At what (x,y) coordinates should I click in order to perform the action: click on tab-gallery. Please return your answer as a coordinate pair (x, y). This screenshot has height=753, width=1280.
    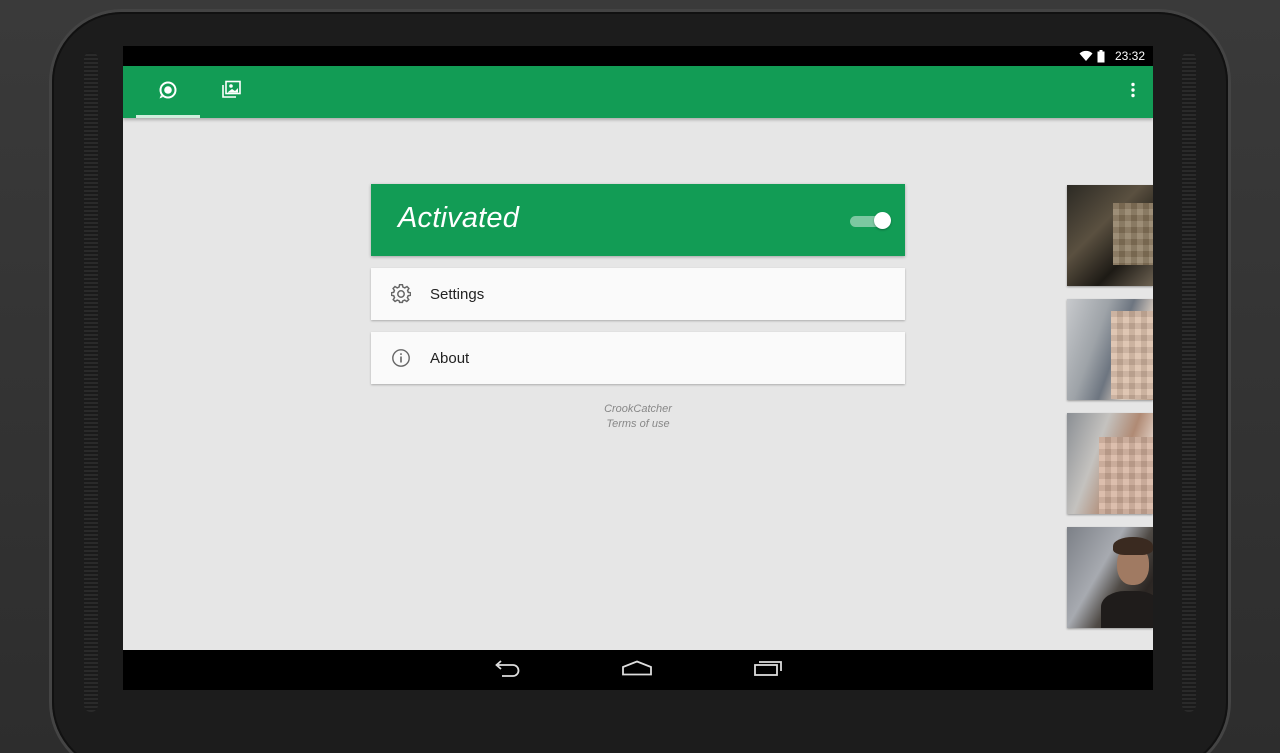
    Looking at the image, I should click on (232, 92).